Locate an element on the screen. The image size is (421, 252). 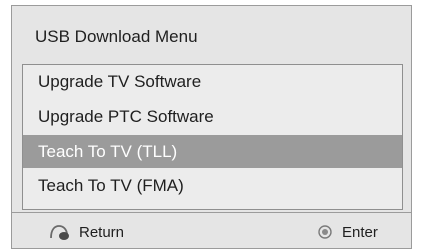
enter-button: Enter is located at coordinates (348, 232).